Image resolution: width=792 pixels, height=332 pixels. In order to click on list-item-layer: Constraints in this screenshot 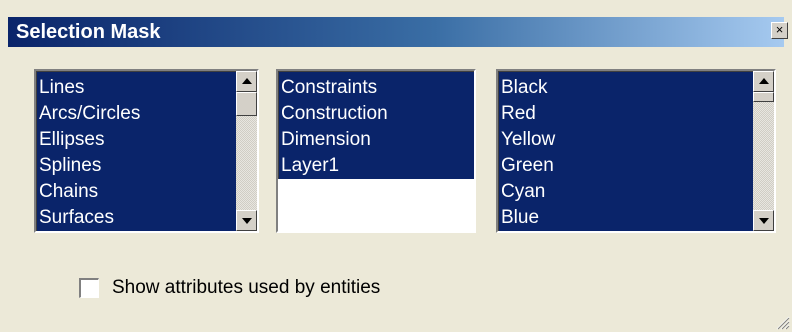, I will do `click(334, 88)`.